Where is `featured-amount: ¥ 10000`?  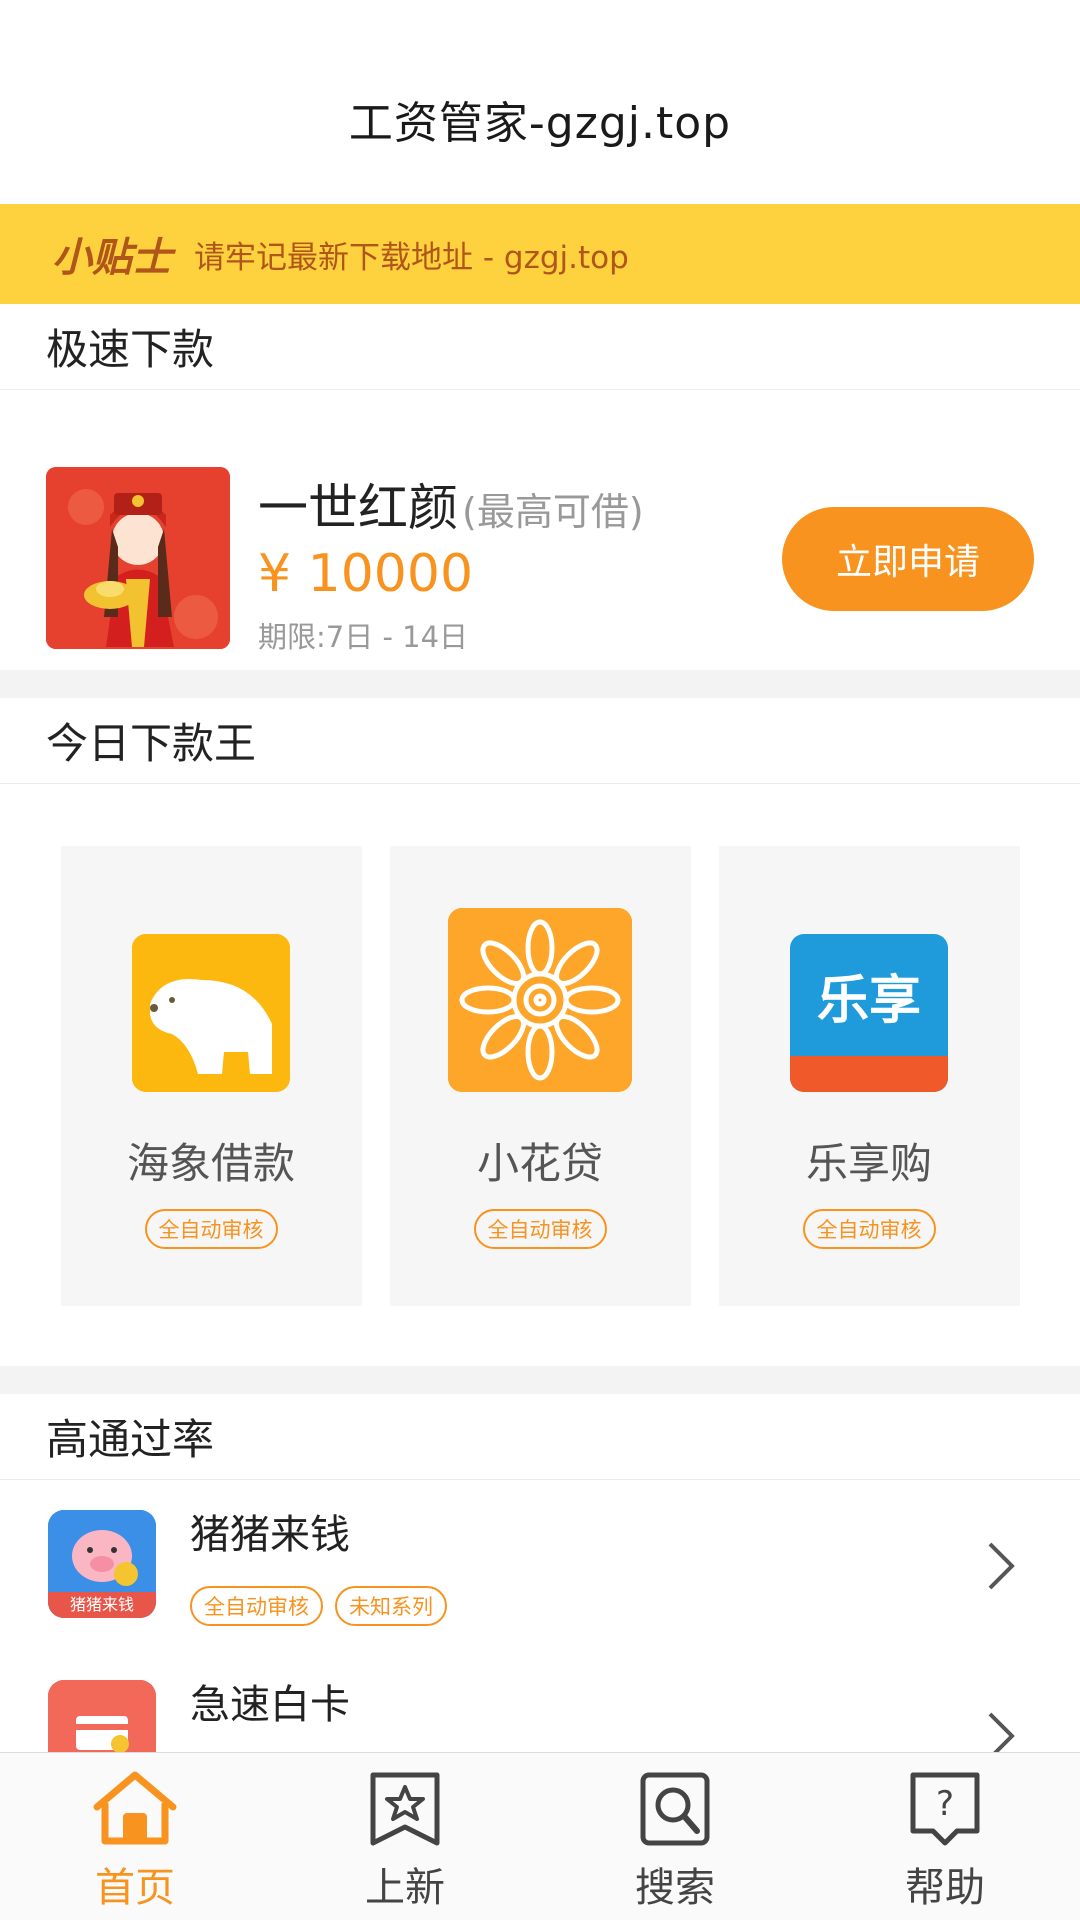
featured-amount: ¥ 10000 is located at coordinates (366, 574).